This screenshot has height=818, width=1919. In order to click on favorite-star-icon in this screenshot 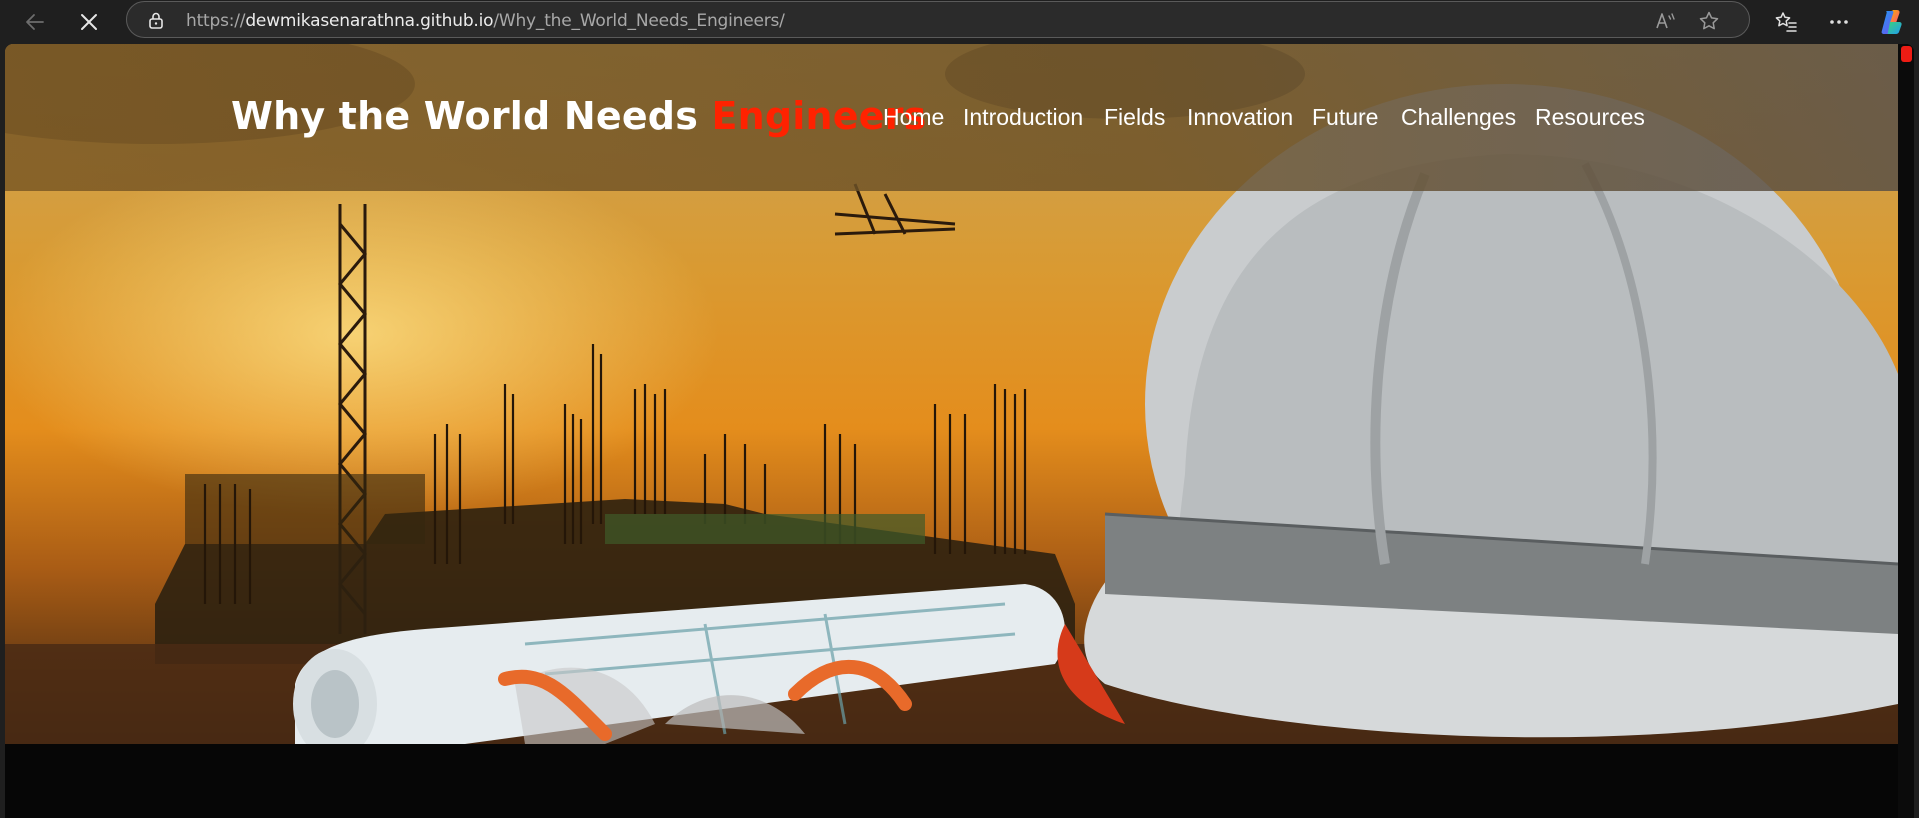, I will do `click(1709, 20)`.